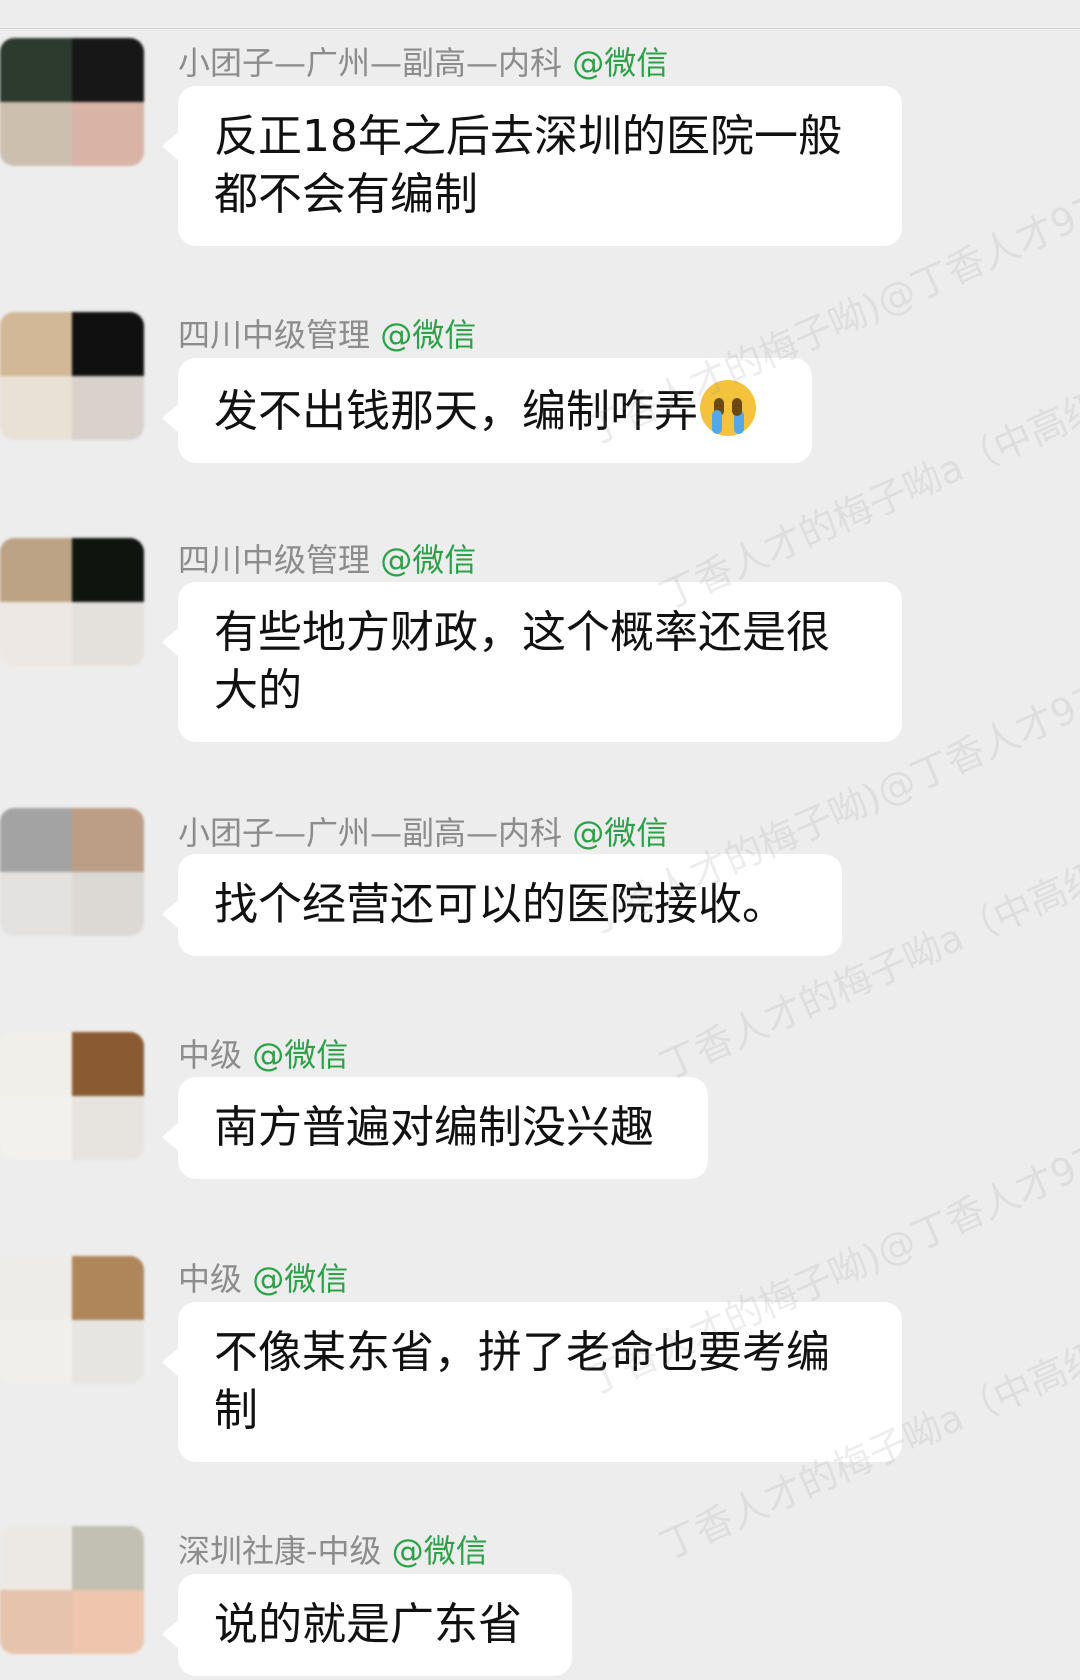 This screenshot has width=1080, height=1680. Describe the element at coordinates (532, 1382) in the screenshot. I see `message-bubble: 不像某东省，拼了老命也要考编 制` at that location.